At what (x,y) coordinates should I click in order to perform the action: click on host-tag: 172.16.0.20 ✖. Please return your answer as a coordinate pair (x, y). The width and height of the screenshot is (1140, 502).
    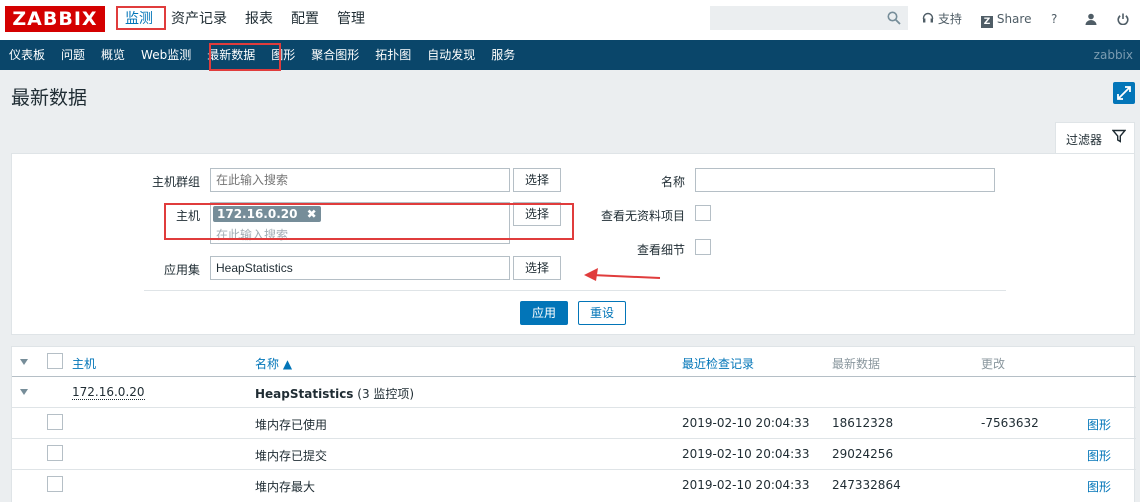
    Looking at the image, I should click on (267, 214).